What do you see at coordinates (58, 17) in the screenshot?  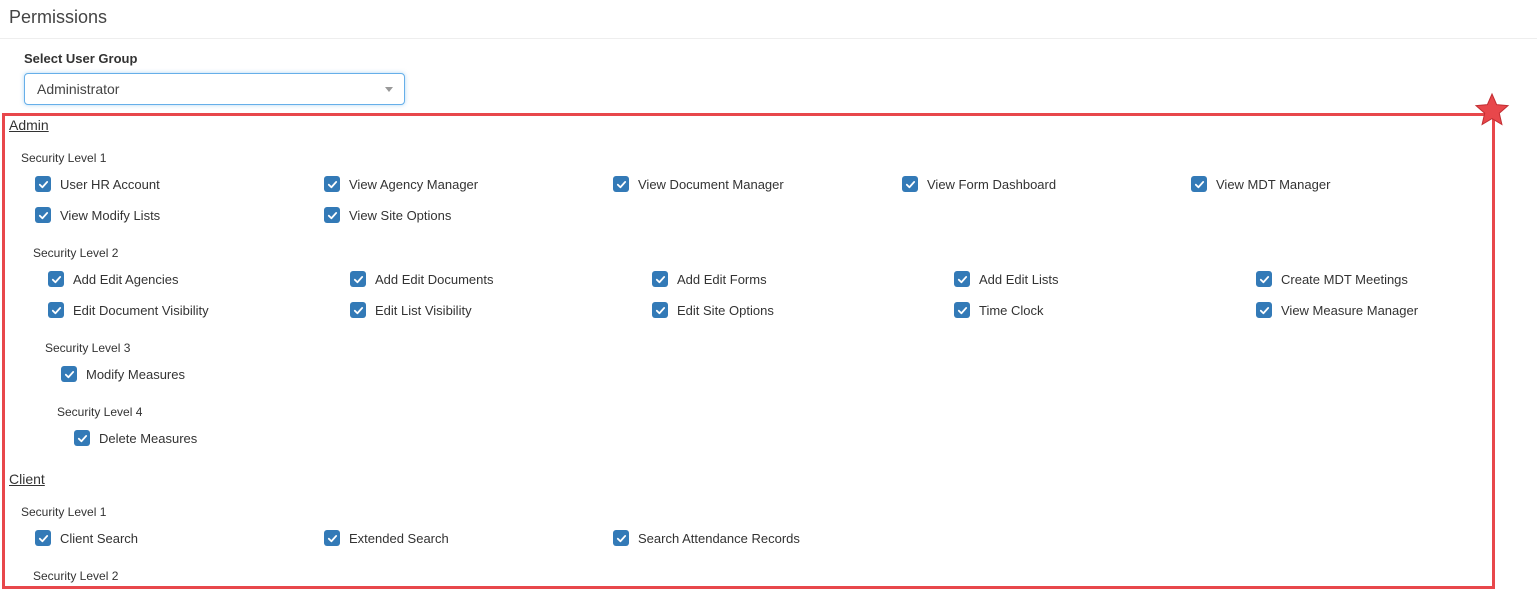 I see `page-title: Permissions` at bounding box center [58, 17].